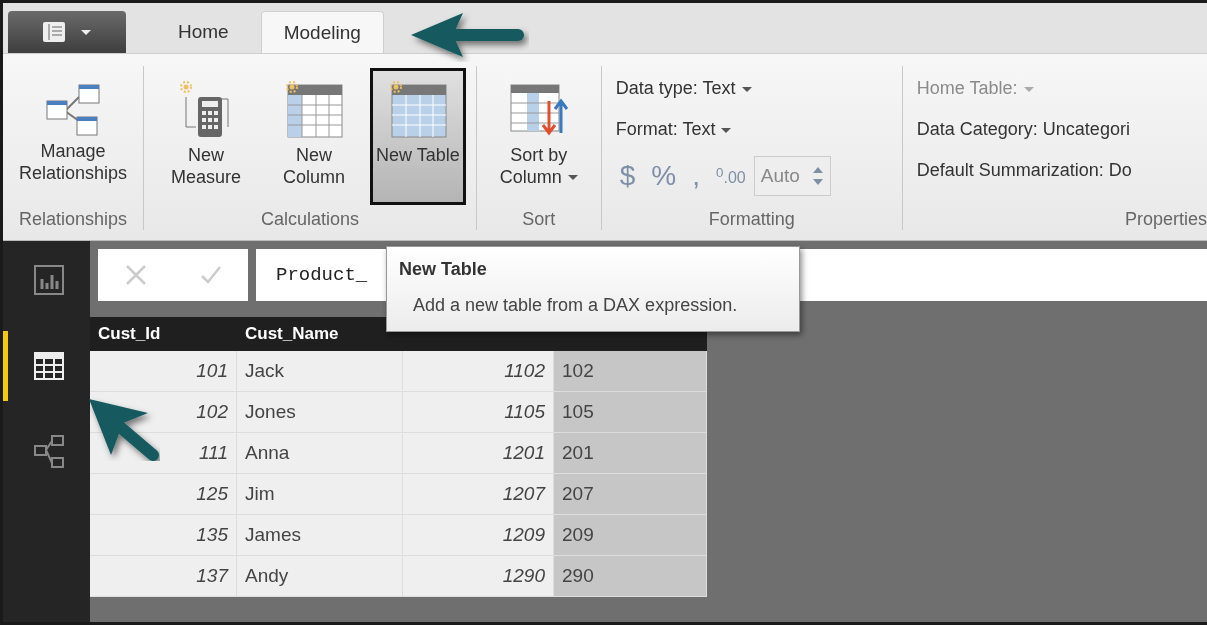 Image resolution: width=1207 pixels, height=625 pixels. Describe the element at coordinates (630, 371) in the screenshot. I see `table-cell: 102` at that location.